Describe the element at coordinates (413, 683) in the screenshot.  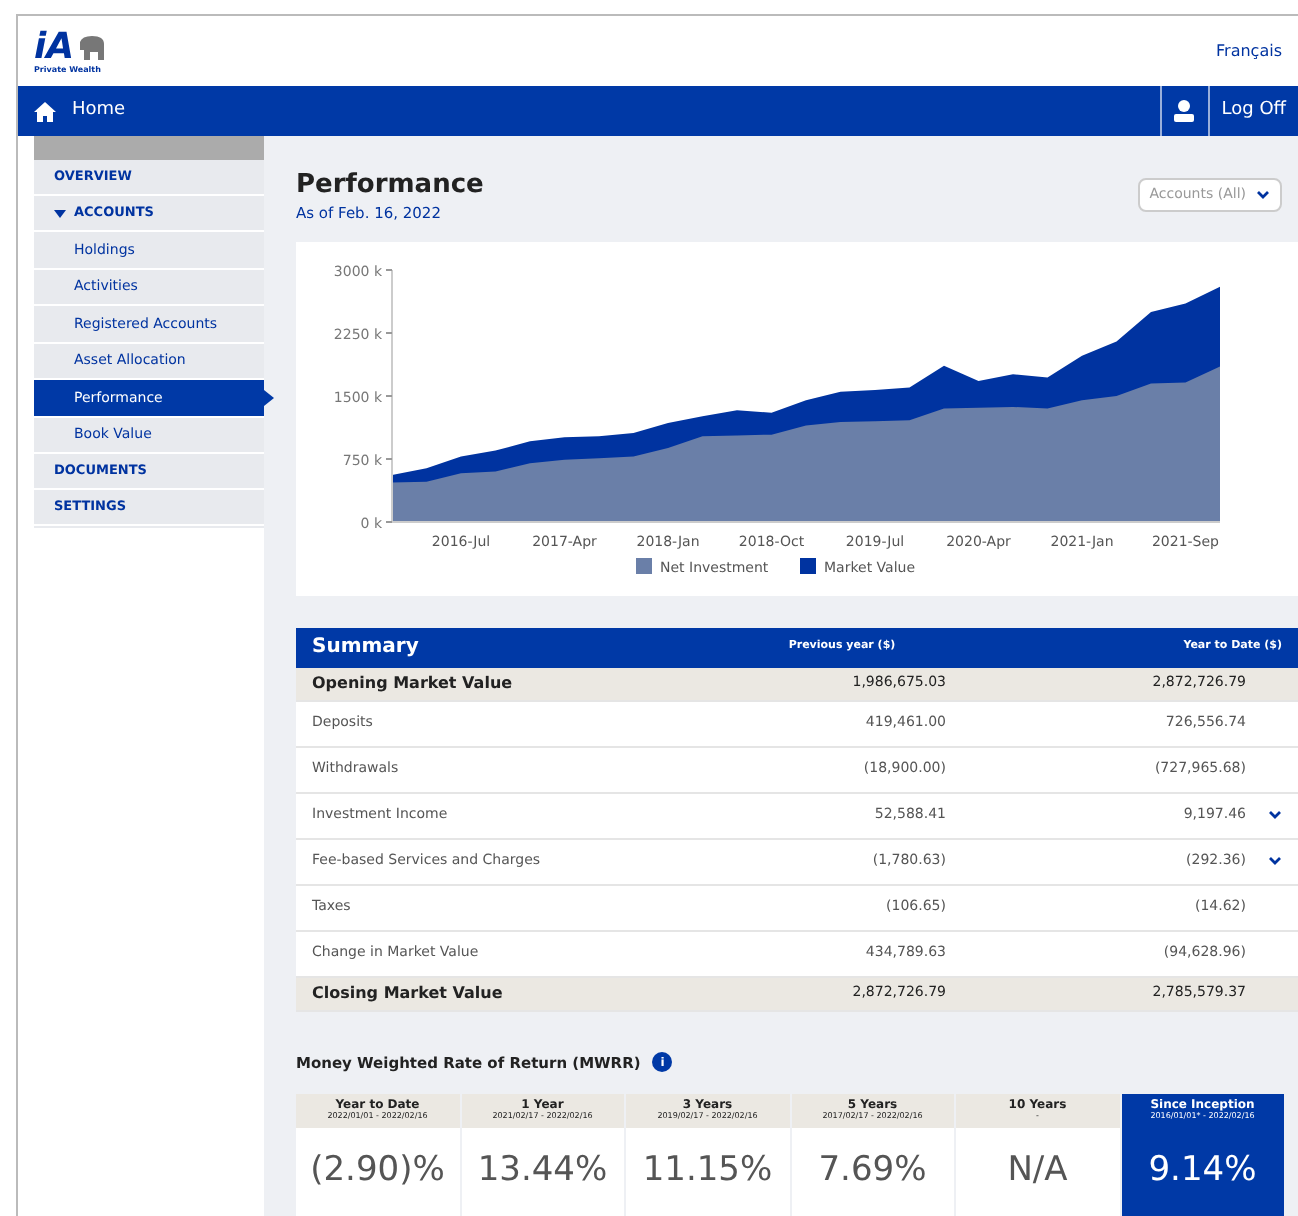
I see `row-label: Opening Market Value` at that location.